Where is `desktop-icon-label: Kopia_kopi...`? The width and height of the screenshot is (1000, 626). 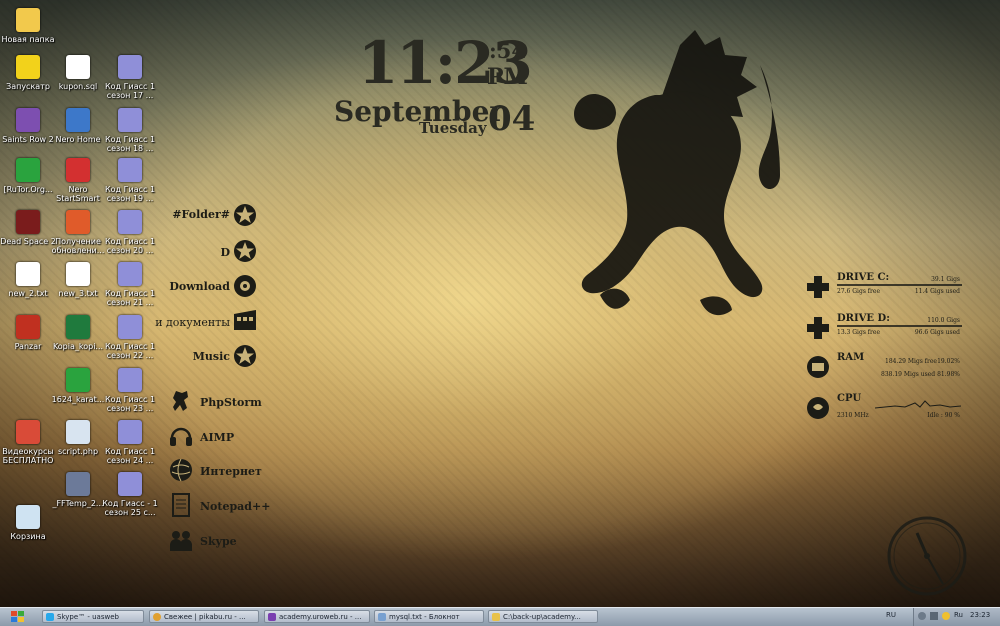
desktop-icon-label: Kopia_kopi... is located at coordinates (78, 346).